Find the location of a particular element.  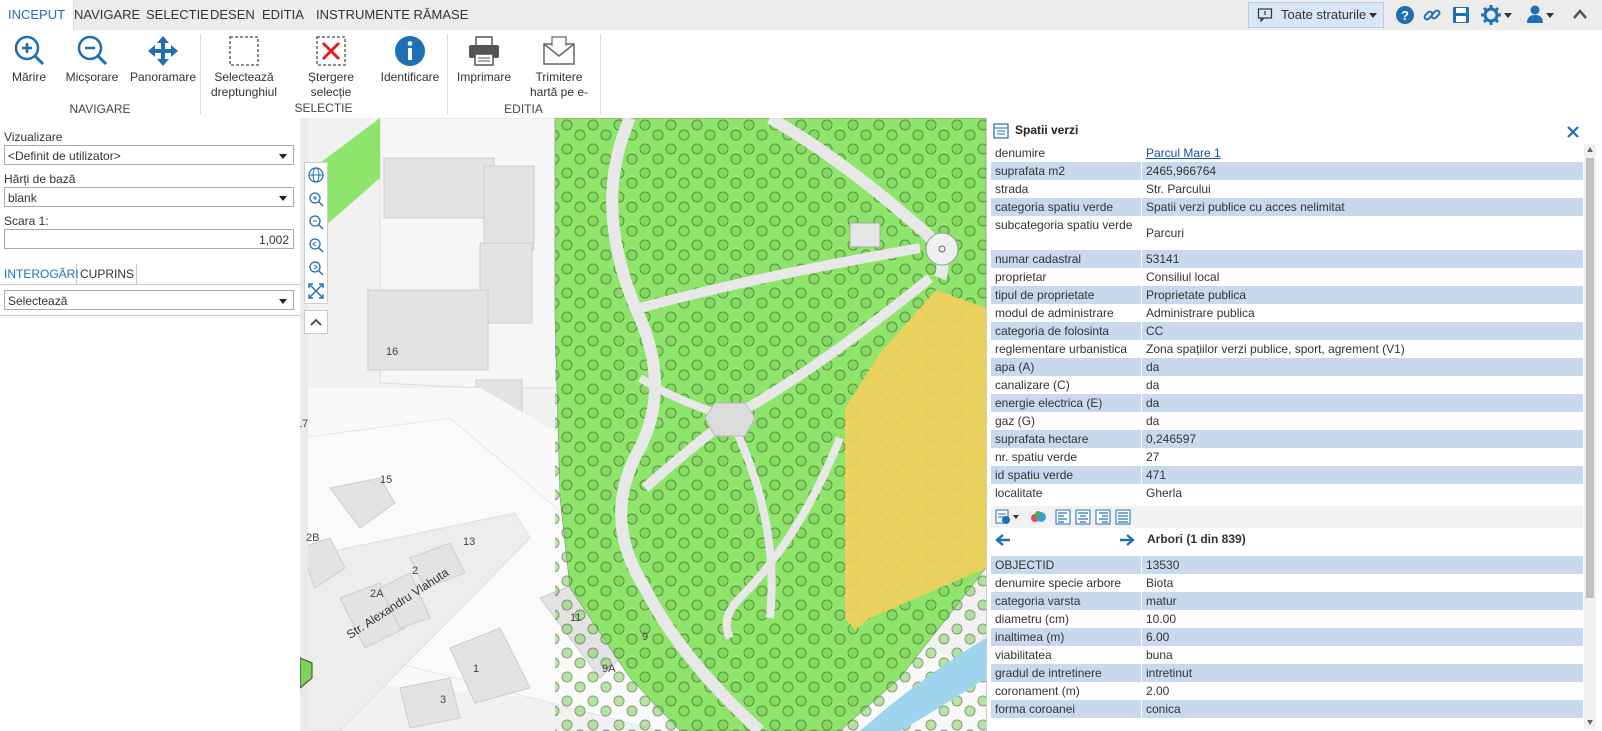

scroll-up-icon is located at coordinates (1590, 150).